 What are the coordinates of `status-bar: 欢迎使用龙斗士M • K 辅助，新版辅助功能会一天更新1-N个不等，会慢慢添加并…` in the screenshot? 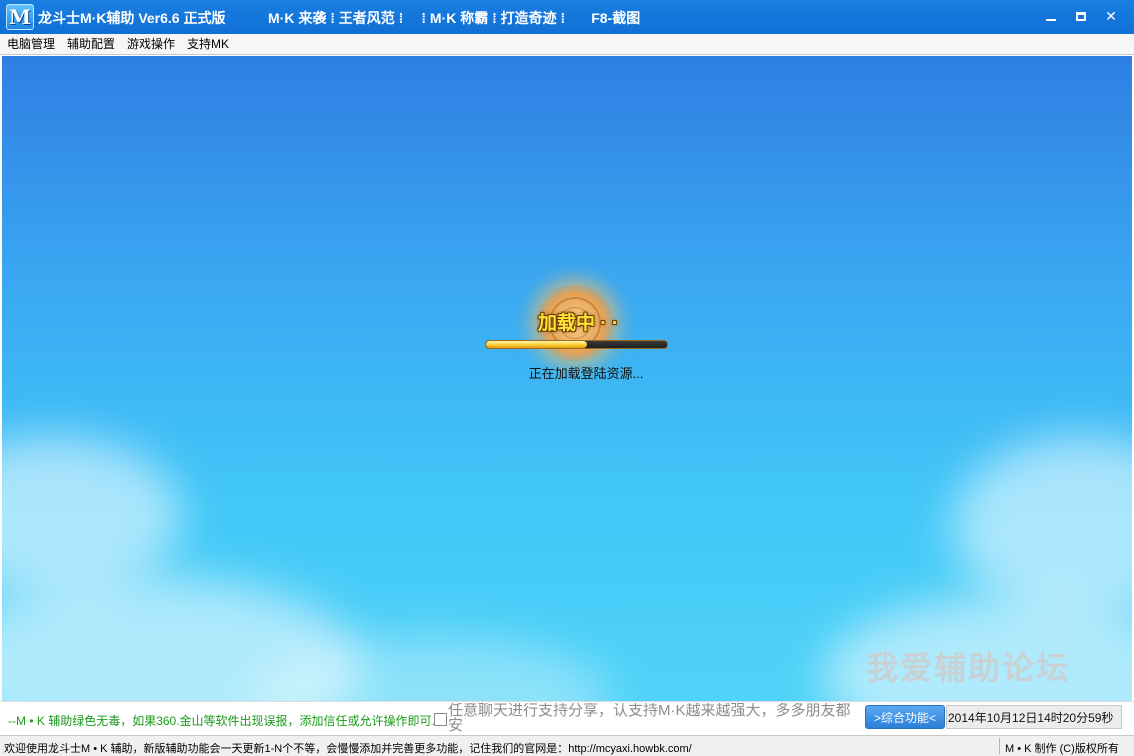 It's located at (567, 745).